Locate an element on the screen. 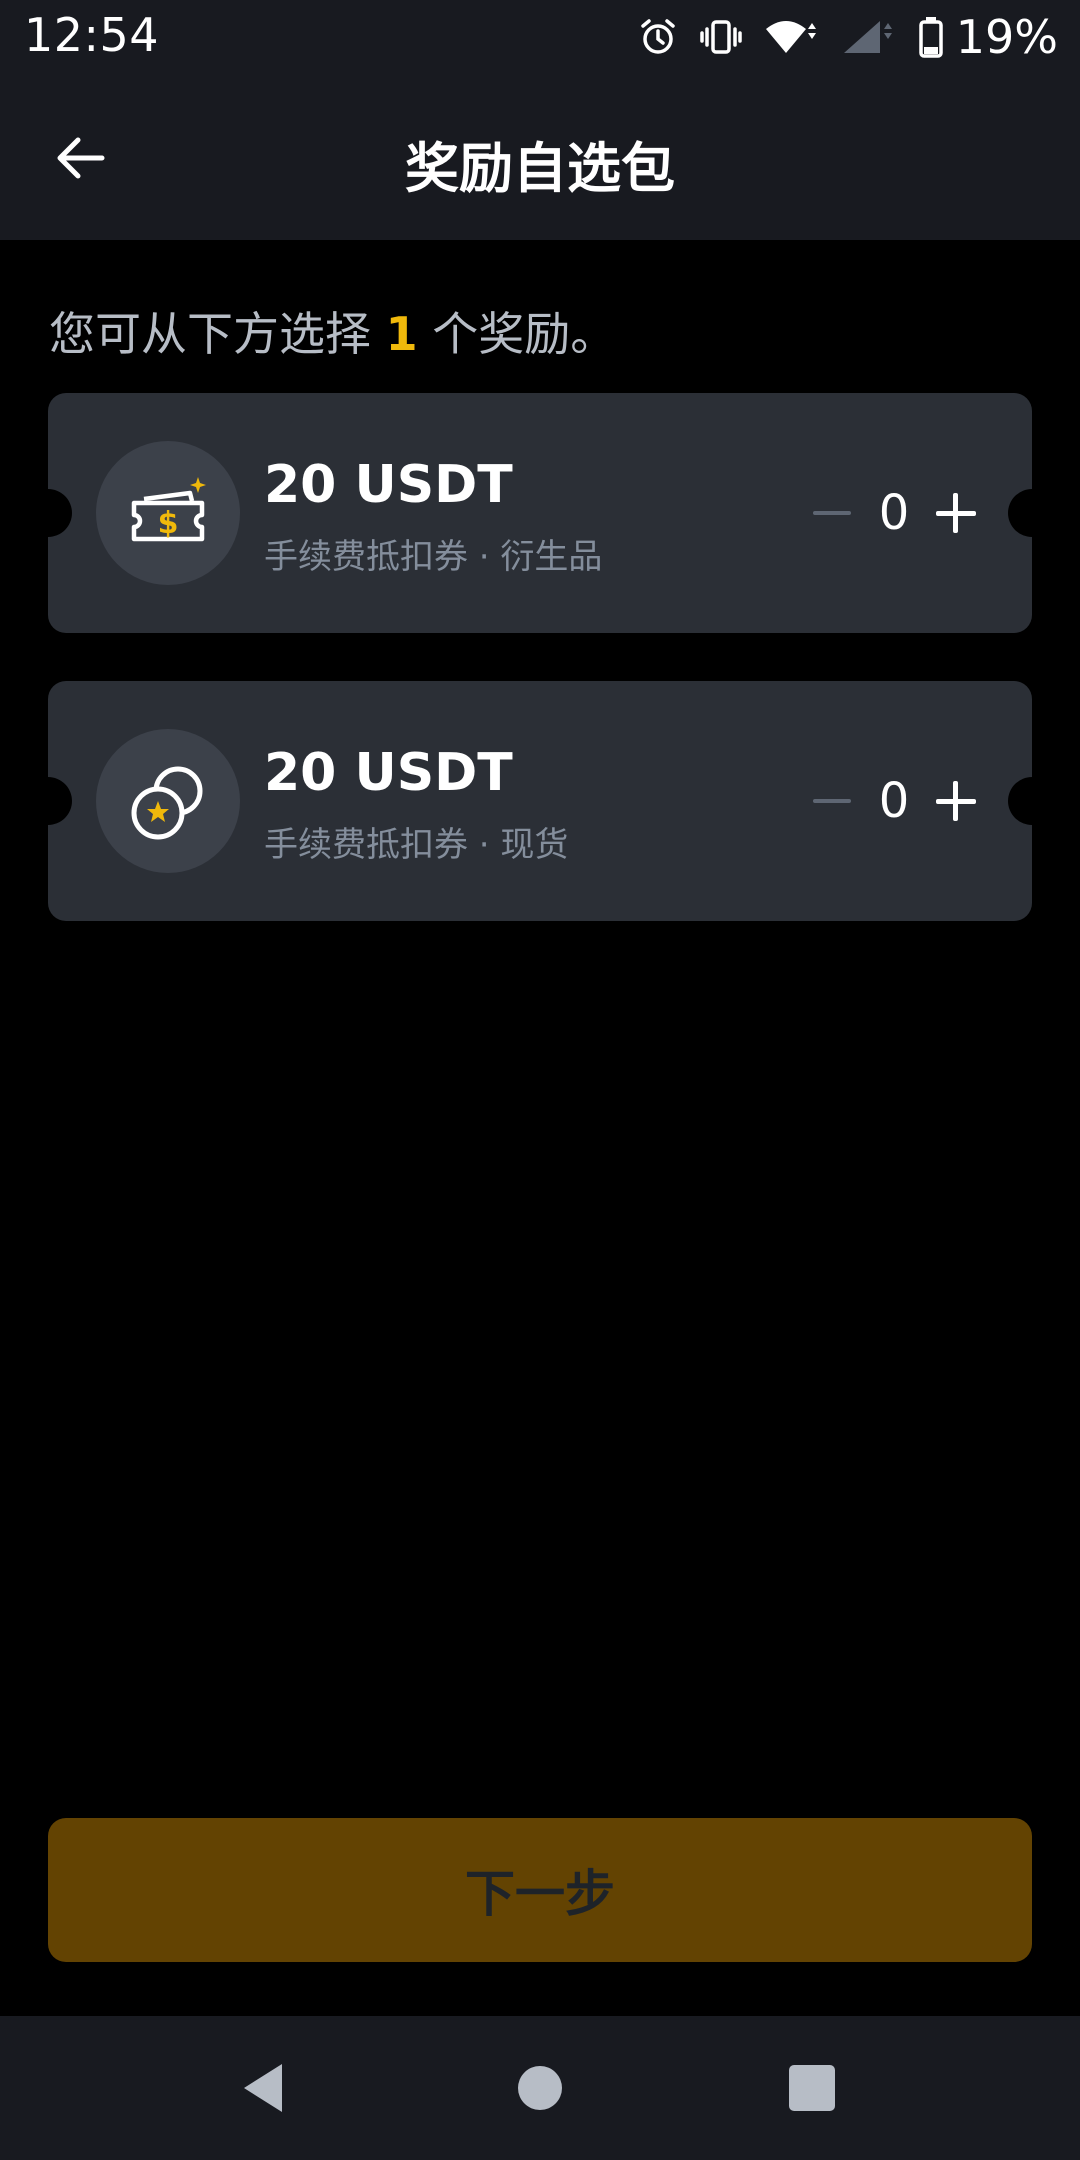 The height and width of the screenshot is (2160, 1080). reward-icon-container: $ is located at coordinates (168, 513).